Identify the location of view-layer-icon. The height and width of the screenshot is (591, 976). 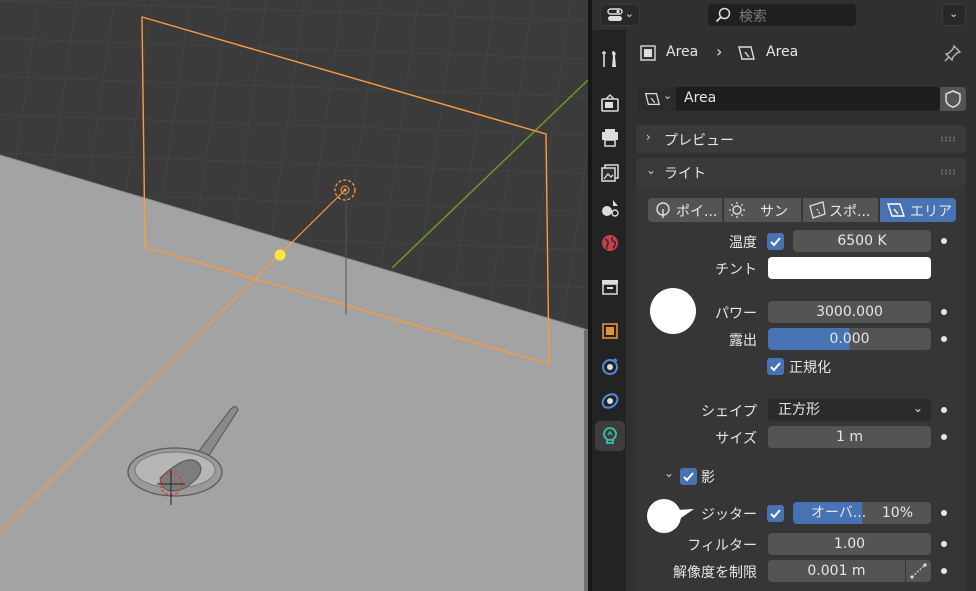
(610, 173).